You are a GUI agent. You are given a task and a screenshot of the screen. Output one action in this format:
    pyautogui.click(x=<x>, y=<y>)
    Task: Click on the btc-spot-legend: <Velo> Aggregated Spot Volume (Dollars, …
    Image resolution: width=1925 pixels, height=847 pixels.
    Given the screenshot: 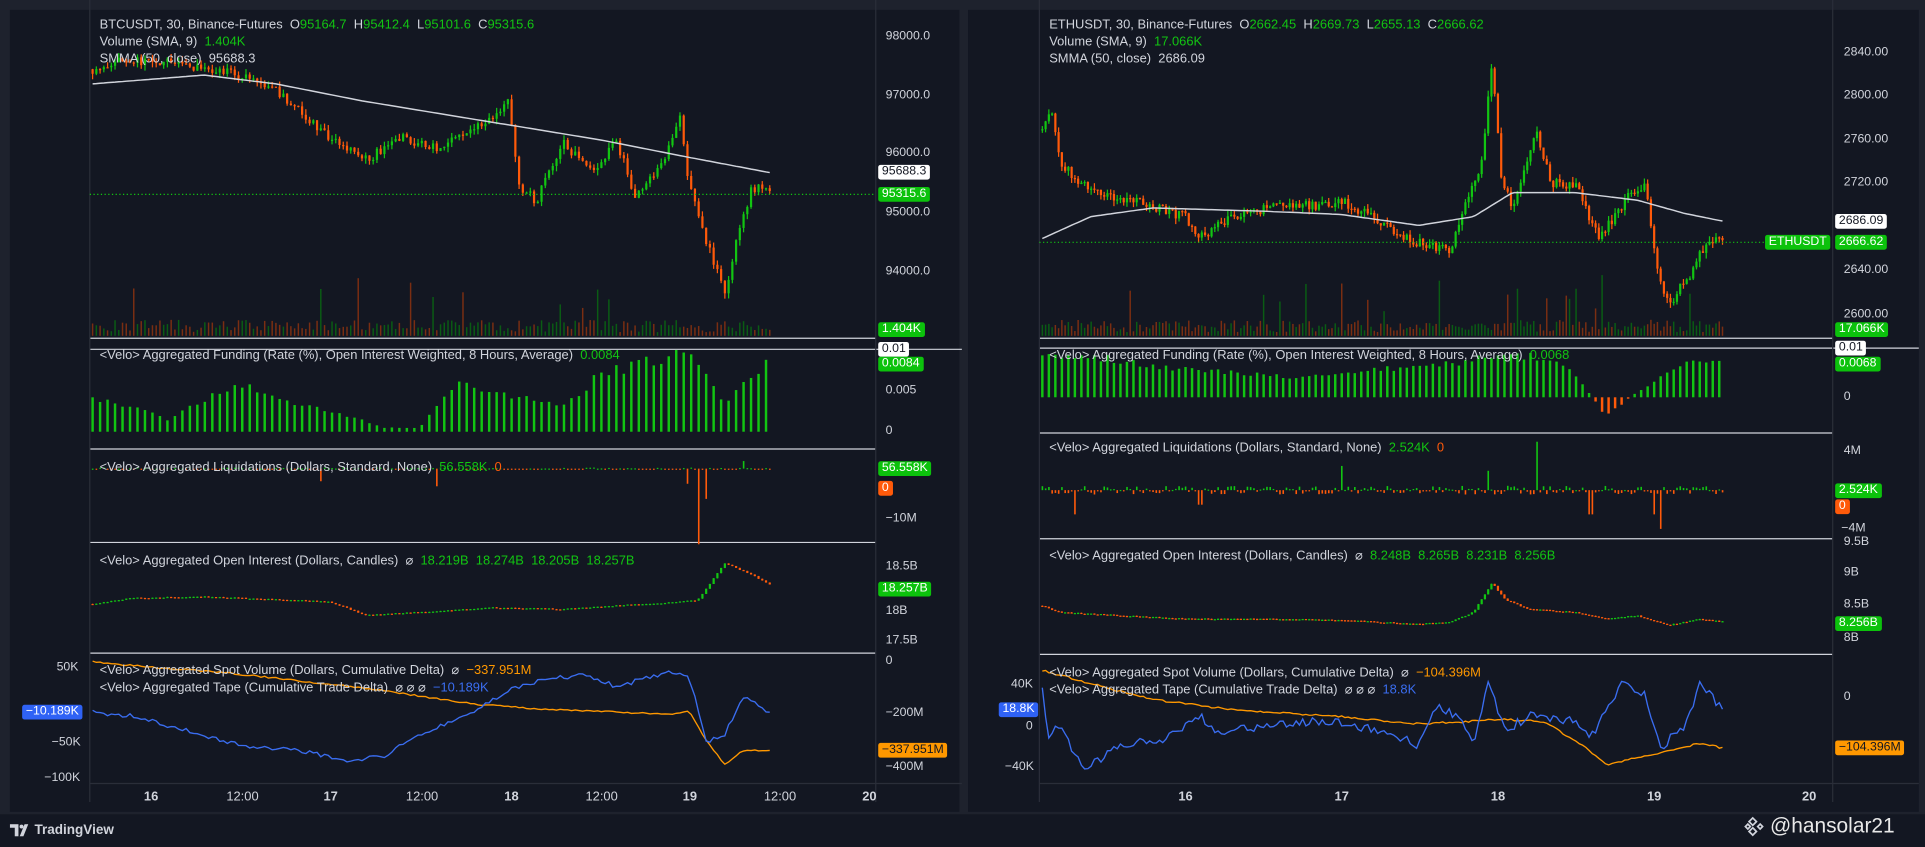 What is the action you would take?
    pyautogui.click(x=316, y=671)
    